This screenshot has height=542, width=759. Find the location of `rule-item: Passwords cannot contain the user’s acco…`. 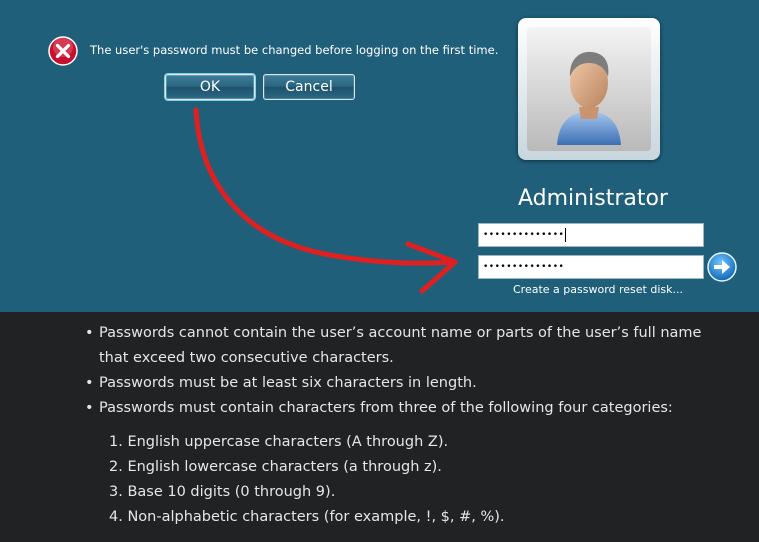

rule-item: Passwords cannot contain the user’s acco… is located at coordinates (395, 346).